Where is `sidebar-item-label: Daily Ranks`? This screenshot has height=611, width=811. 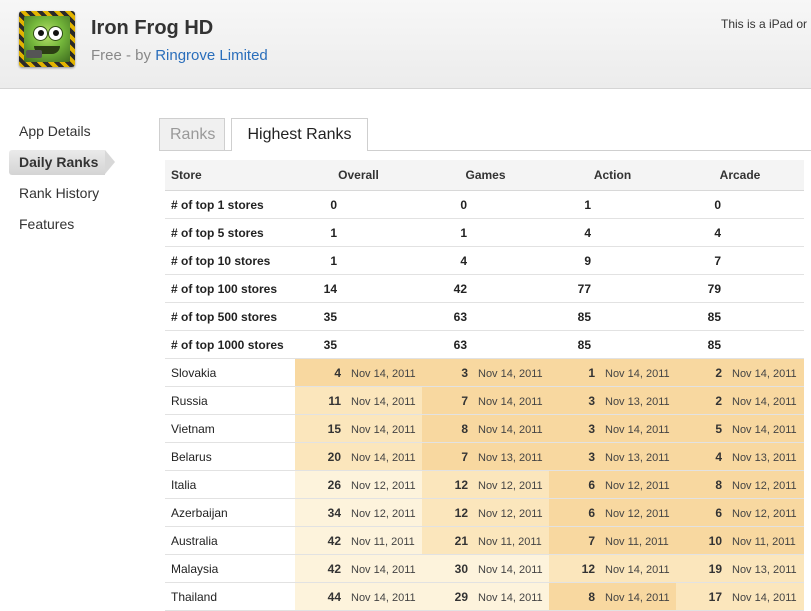
sidebar-item-label: Daily Ranks is located at coordinates (59, 162).